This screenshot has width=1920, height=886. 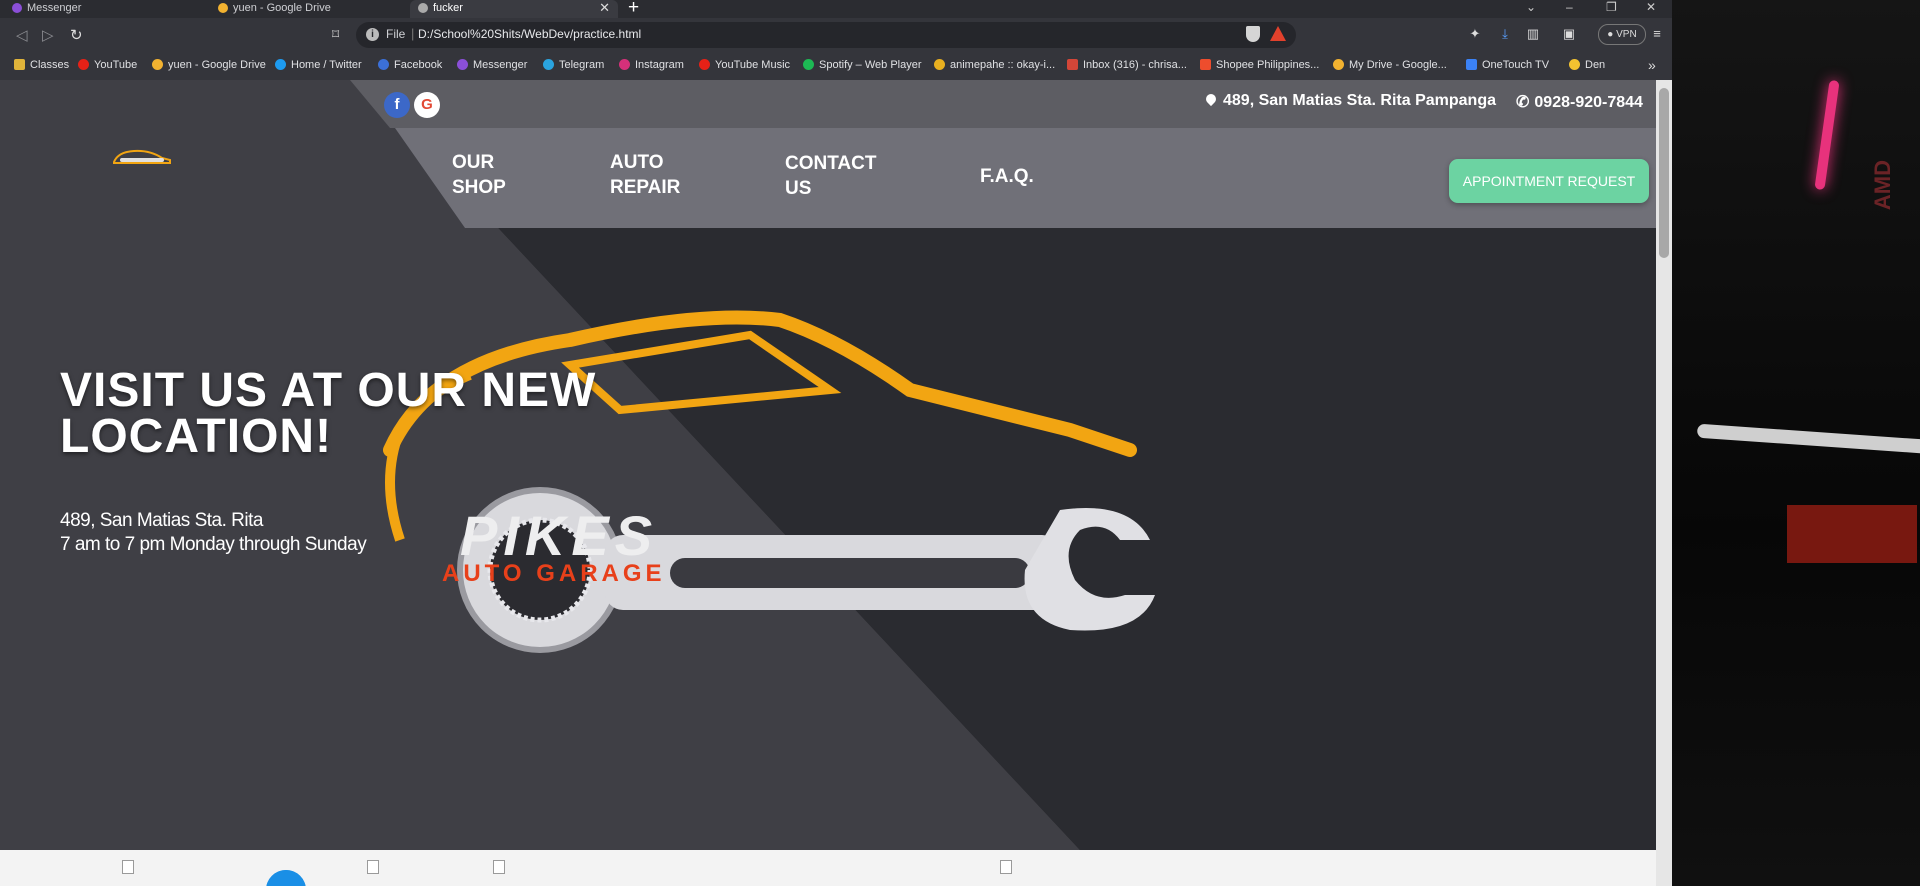 What do you see at coordinates (217, 65) in the screenshot?
I see `bookmark-label: yuen - Google Drive` at bounding box center [217, 65].